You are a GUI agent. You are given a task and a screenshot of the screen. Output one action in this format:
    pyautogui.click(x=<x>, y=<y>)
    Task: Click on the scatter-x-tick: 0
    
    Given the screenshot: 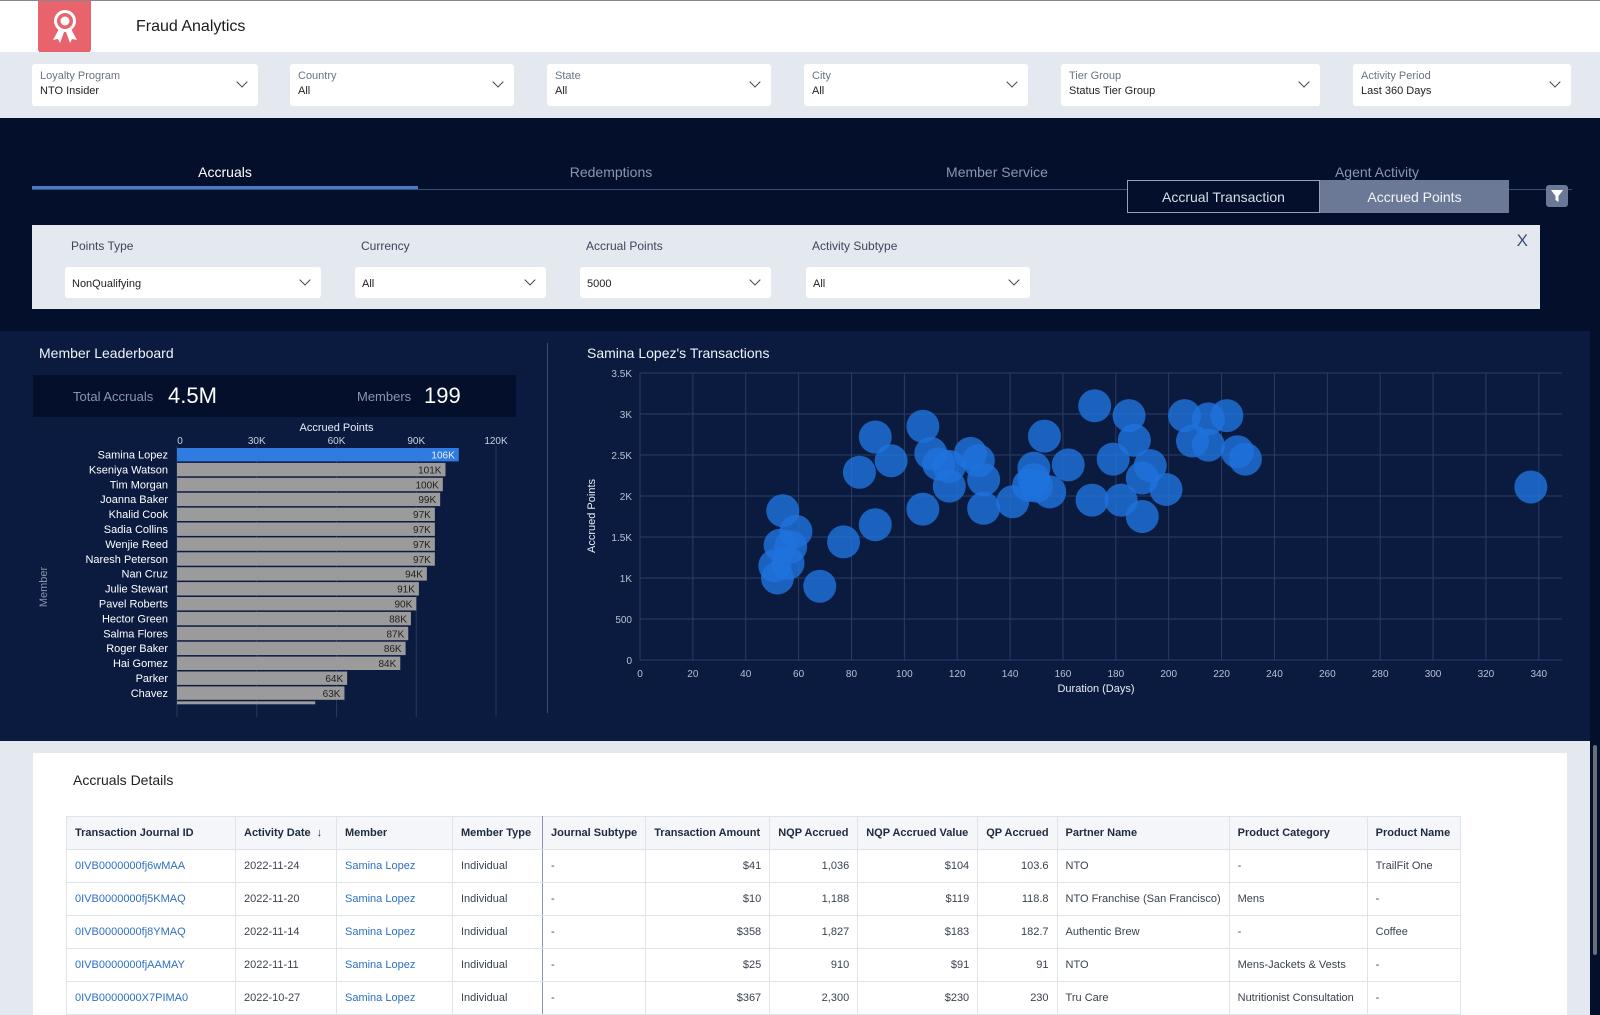 What is the action you would take?
    pyautogui.click(x=640, y=674)
    